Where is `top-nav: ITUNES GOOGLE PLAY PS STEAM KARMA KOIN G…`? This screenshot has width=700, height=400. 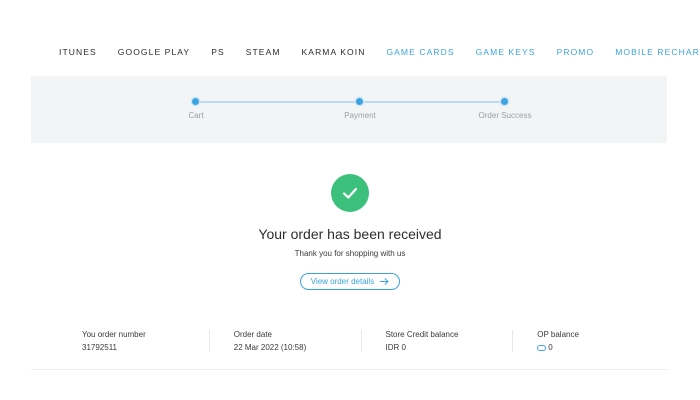 top-nav: ITUNES GOOGLE PLAY PS STEAM KARMA KOIN G… is located at coordinates (379, 52).